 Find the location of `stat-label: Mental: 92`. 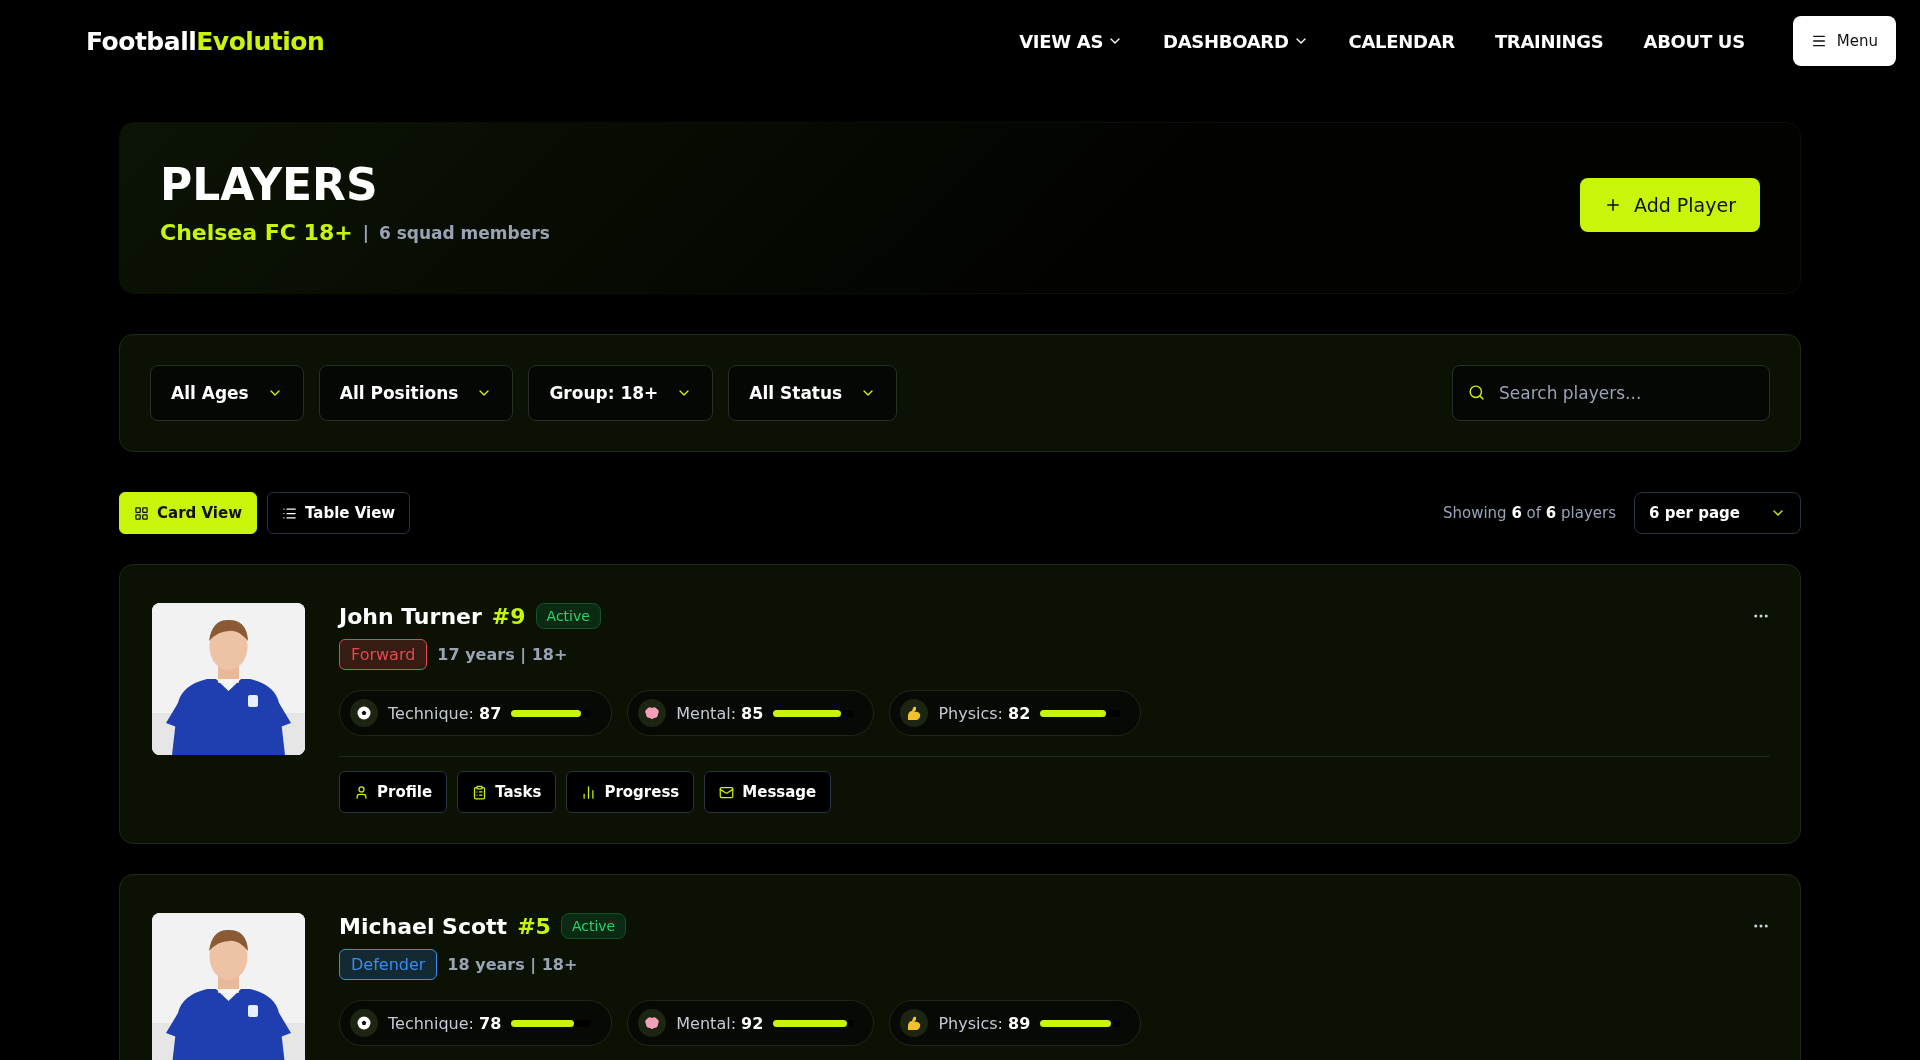

stat-label: Mental: 92 is located at coordinates (720, 1023).